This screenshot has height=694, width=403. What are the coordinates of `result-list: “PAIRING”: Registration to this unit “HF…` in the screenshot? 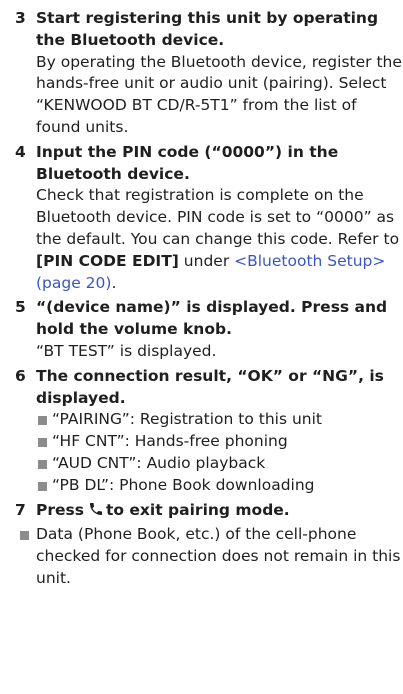 It's located at (219, 452).